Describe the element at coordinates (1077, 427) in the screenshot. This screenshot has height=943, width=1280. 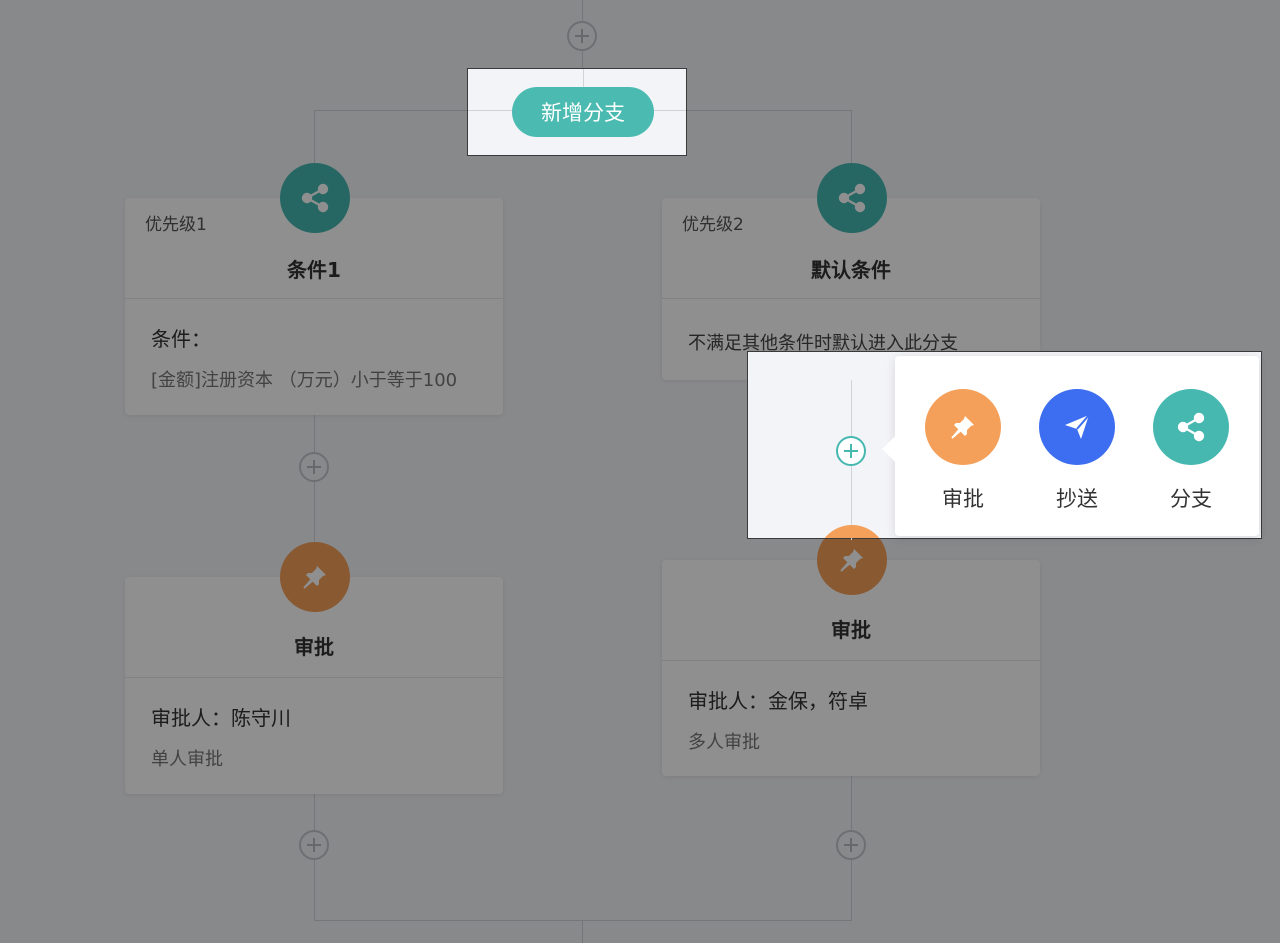
I see `paper-plane-icon` at that location.